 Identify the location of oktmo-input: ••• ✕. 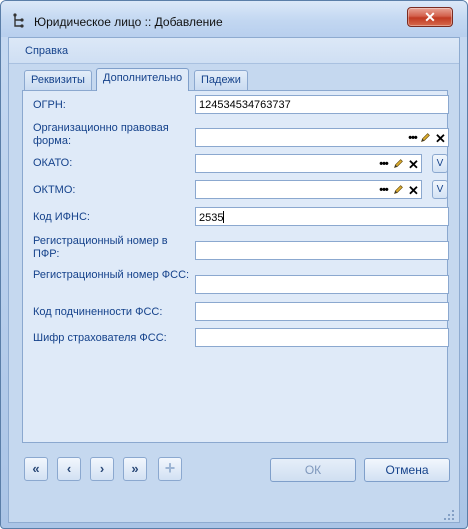
(308, 189).